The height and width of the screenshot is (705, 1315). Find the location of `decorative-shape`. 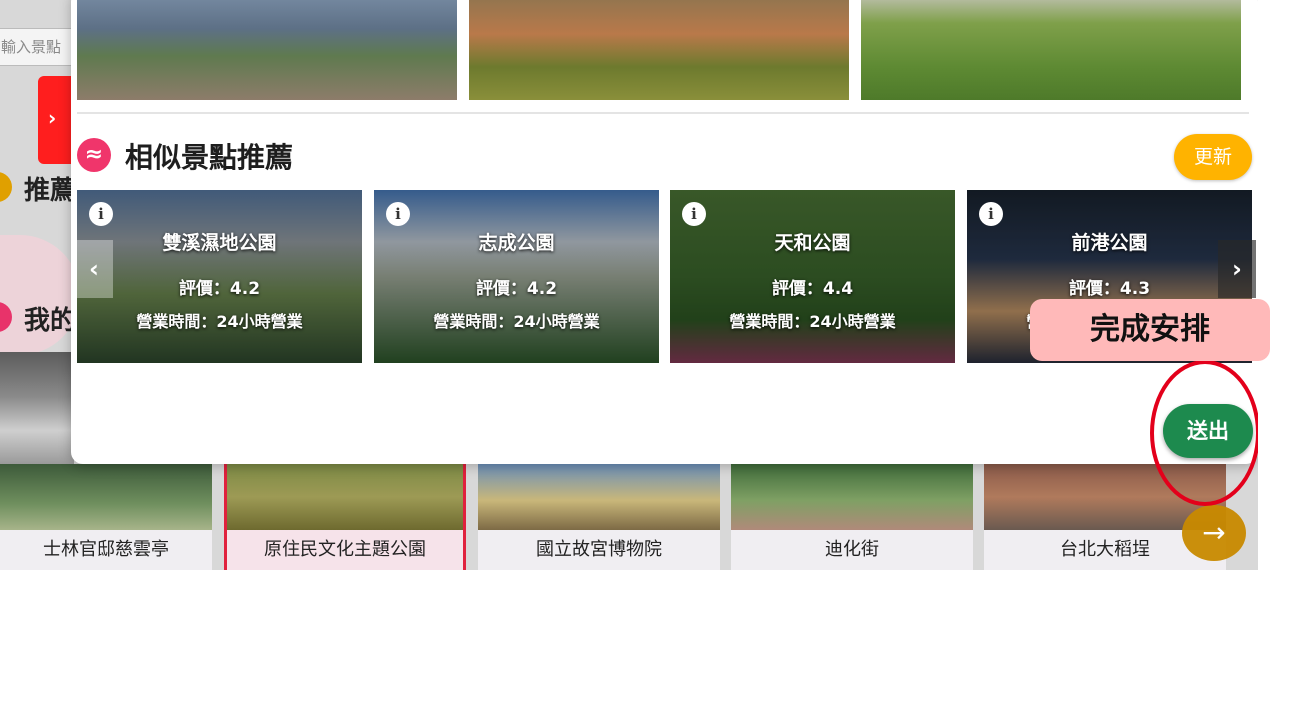

decorative-shape is located at coordinates (40, 295).